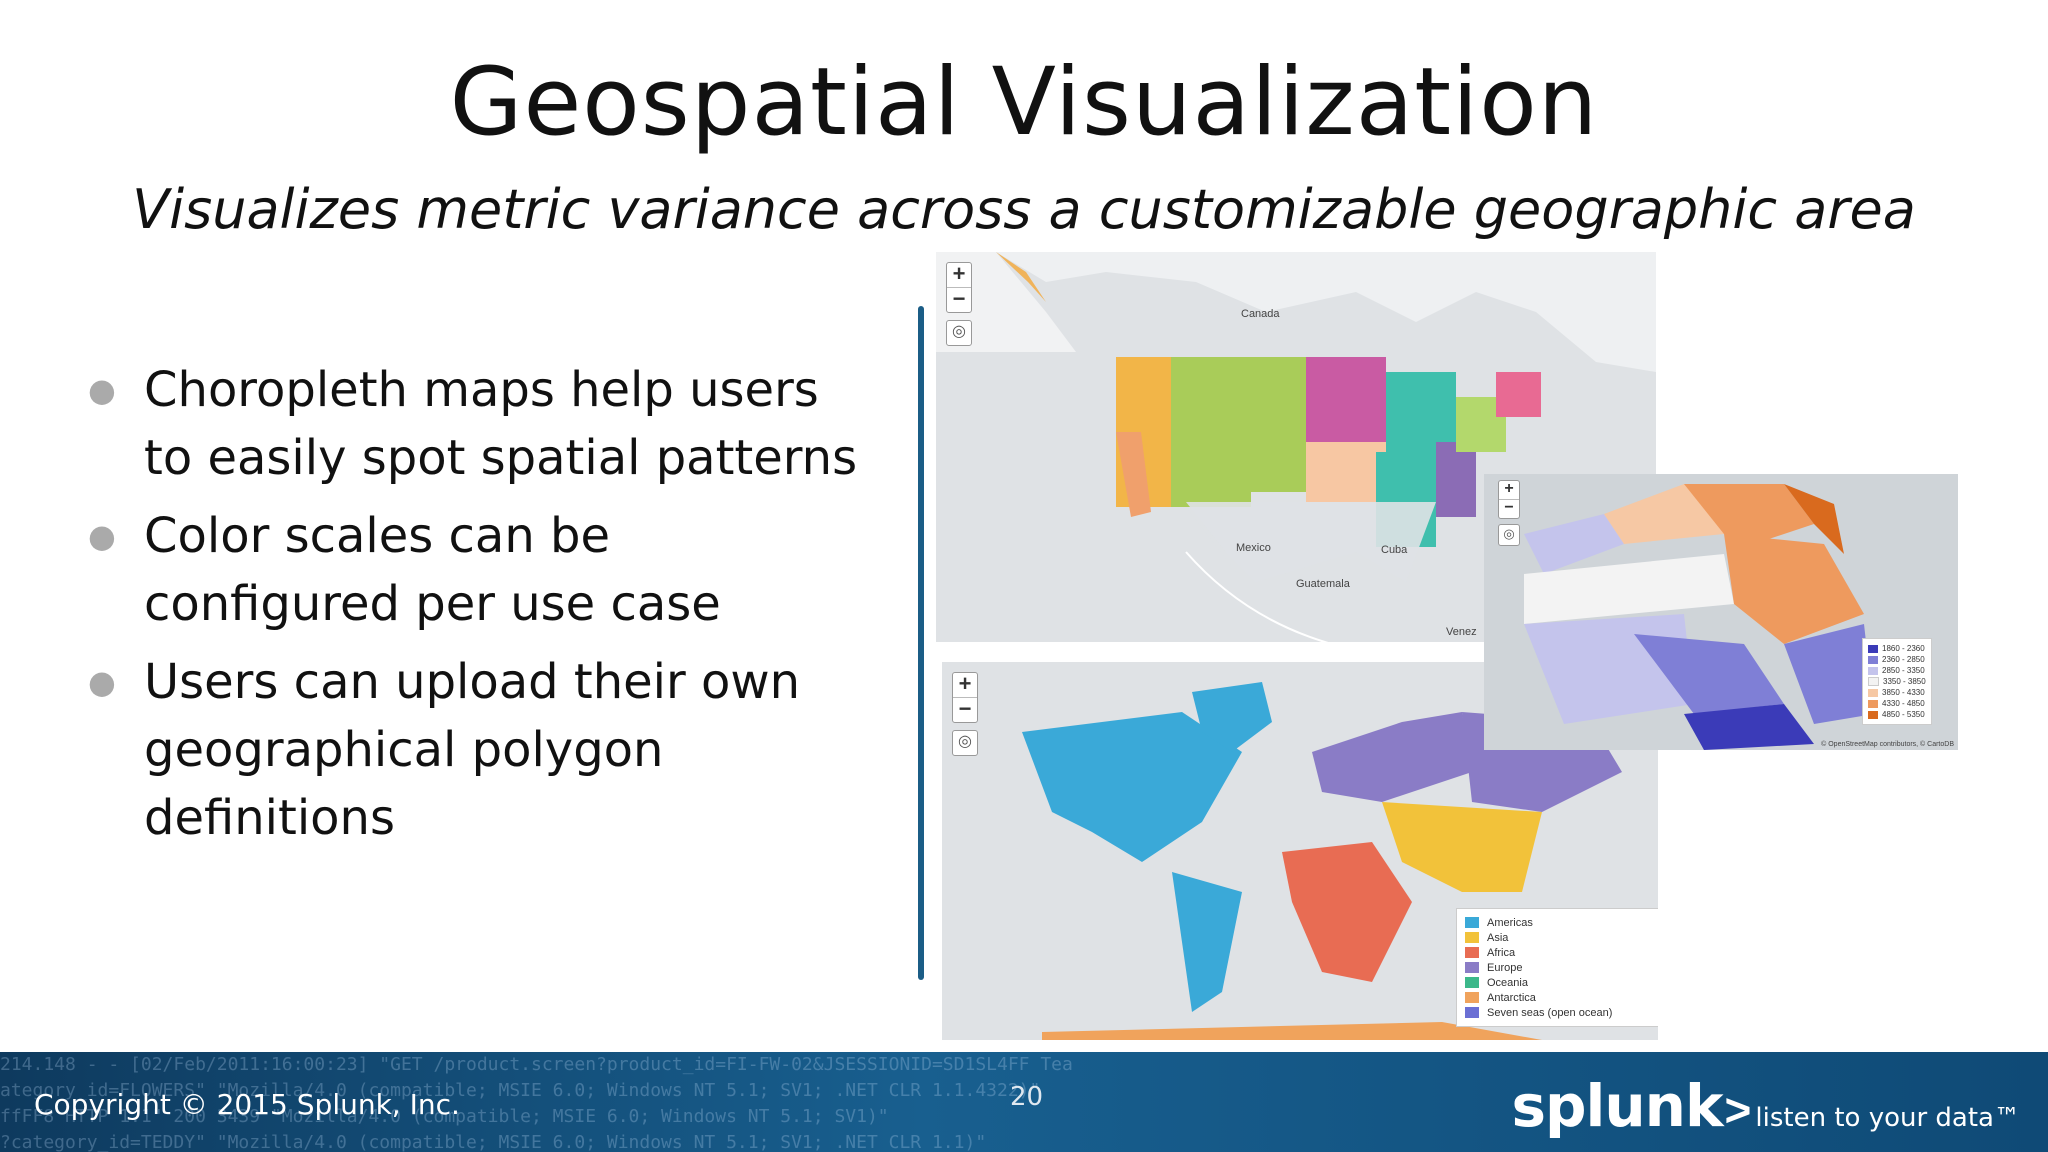  What do you see at coordinates (1024, 102) in the screenshot?
I see `slide-title: Geospatial Visualization` at bounding box center [1024, 102].